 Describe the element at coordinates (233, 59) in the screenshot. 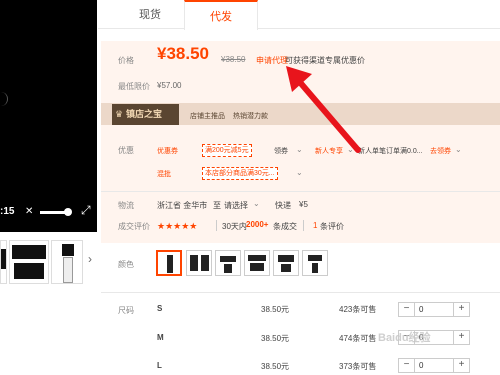

I see `original-price: ¥38.50` at that location.